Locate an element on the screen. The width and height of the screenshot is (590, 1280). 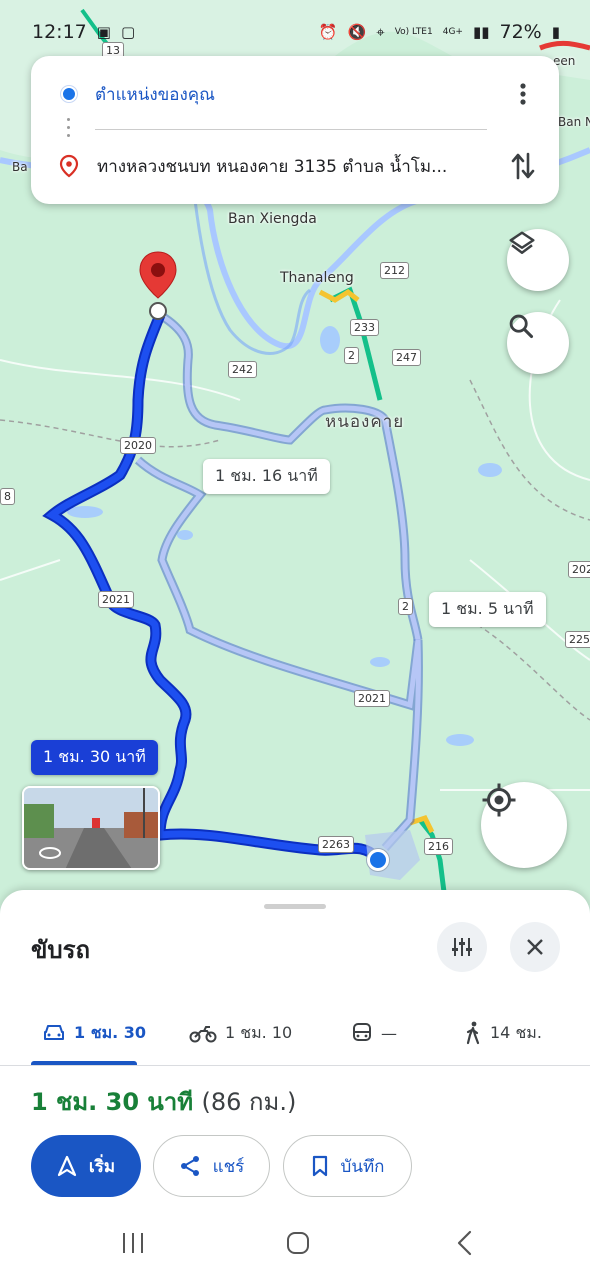
share-label: แชร์ is located at coordinates (228, 1166).